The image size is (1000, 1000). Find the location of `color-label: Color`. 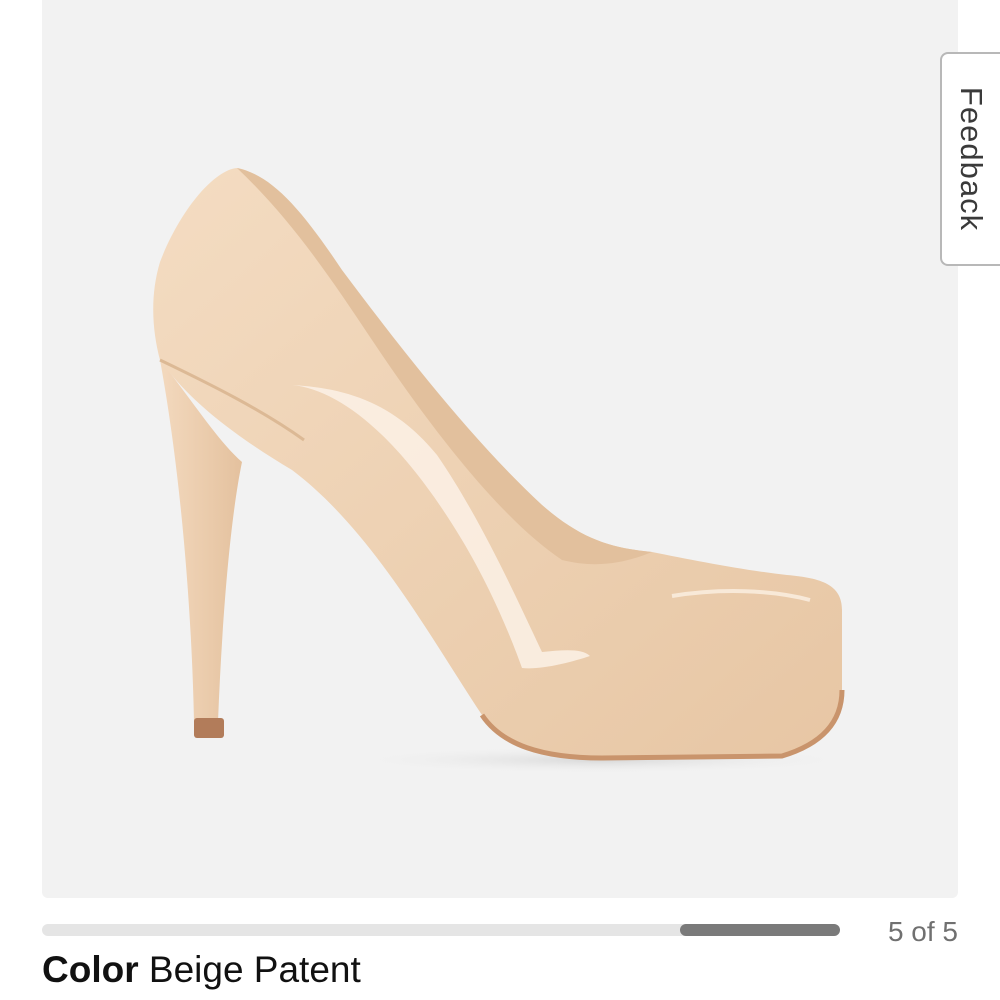

color-label: Color is located at coordinates (90, 969).